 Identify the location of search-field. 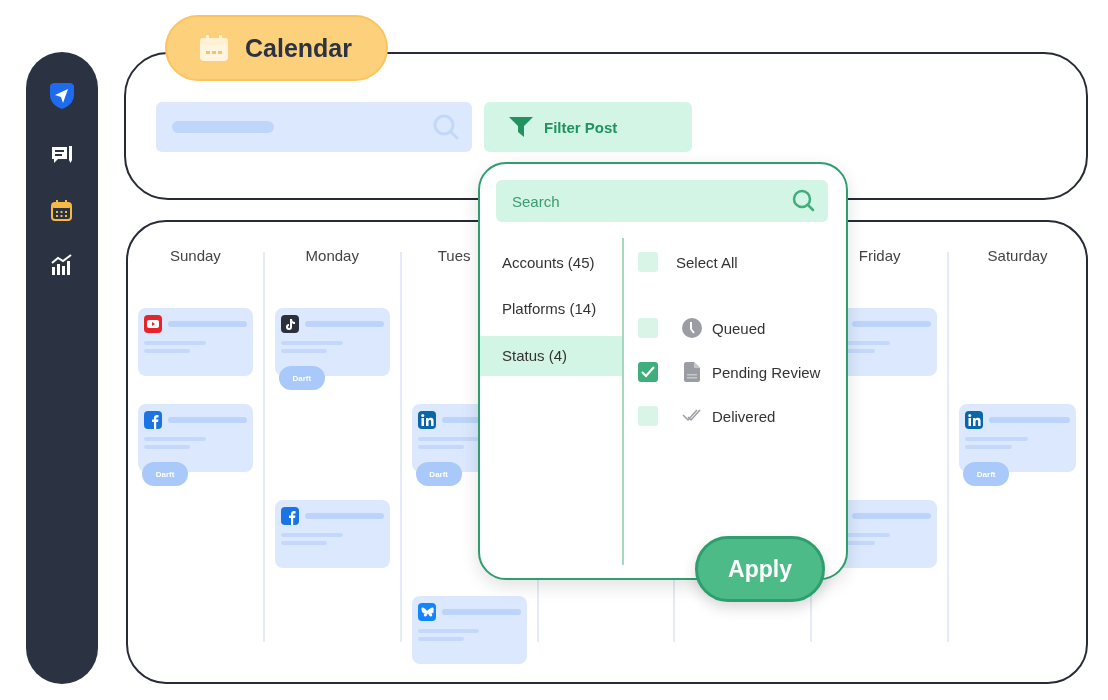
(314, 127).